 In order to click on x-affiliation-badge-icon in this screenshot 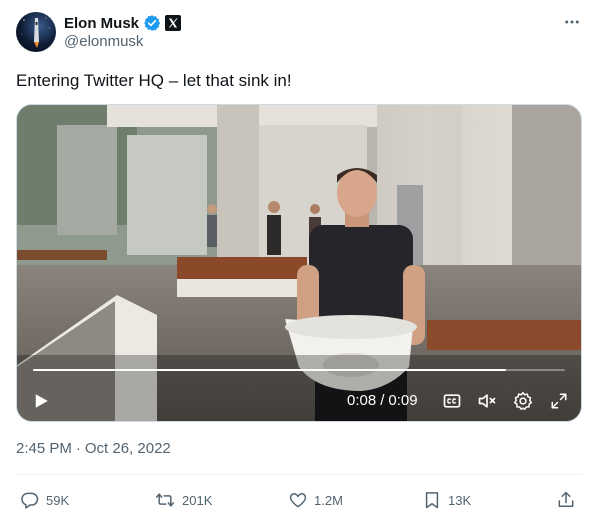, I will do `click(173, 23)`.